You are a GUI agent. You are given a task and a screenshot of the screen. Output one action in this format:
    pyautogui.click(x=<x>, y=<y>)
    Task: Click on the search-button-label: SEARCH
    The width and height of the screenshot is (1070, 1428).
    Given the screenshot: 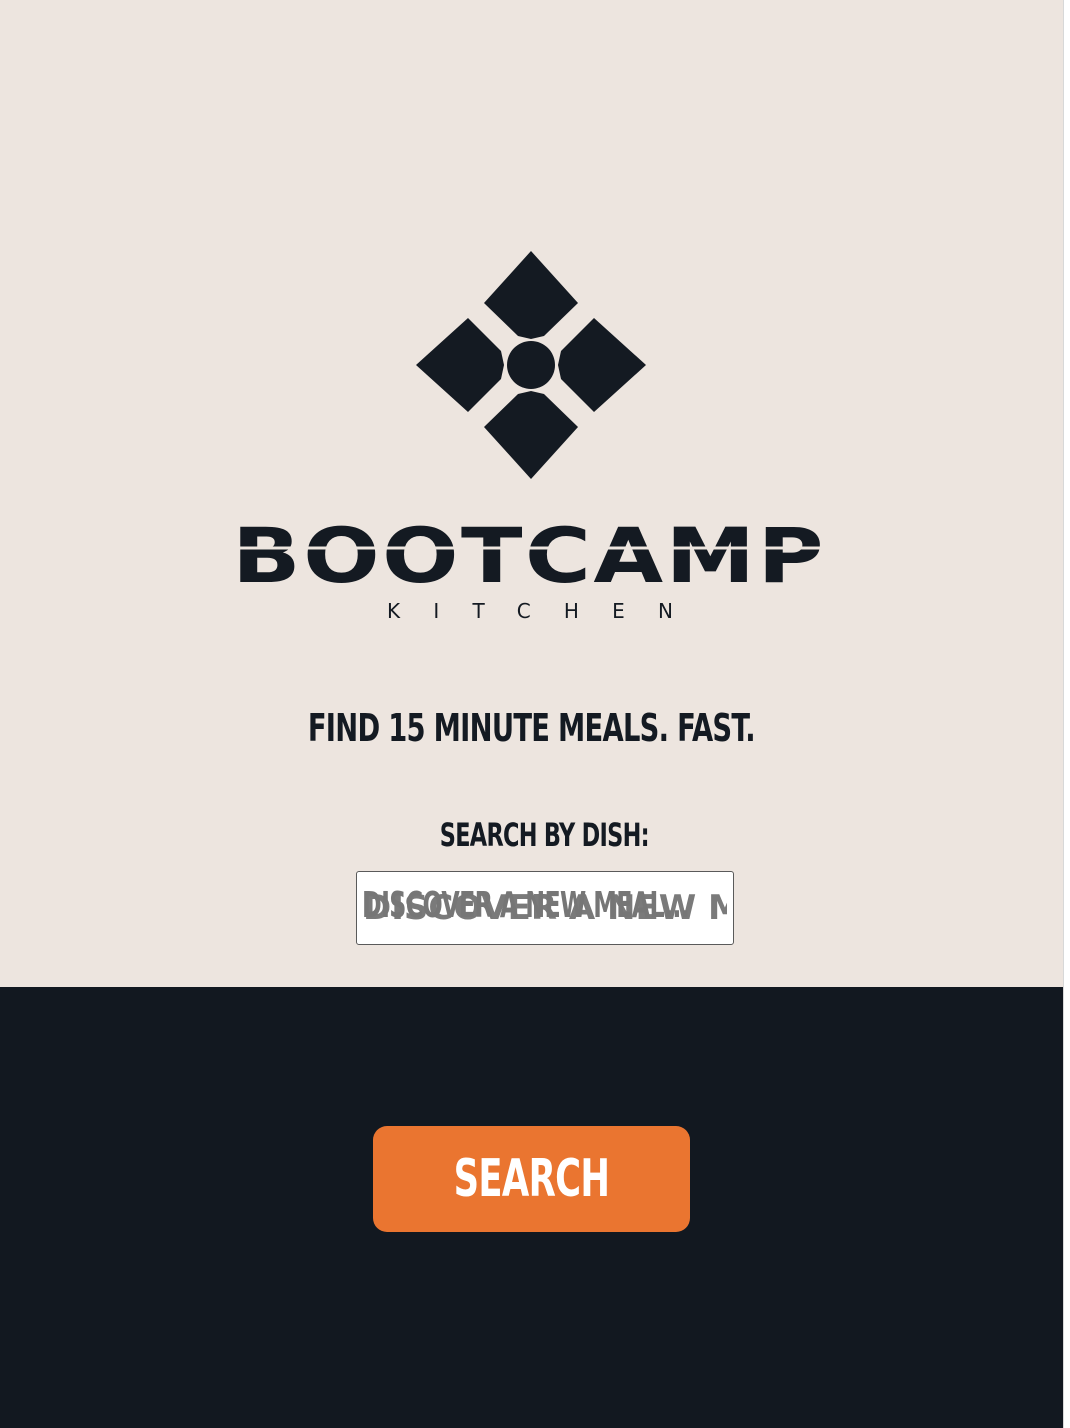 What is the action you would take?
    pyautogui.click(x=531, y=1179)
    